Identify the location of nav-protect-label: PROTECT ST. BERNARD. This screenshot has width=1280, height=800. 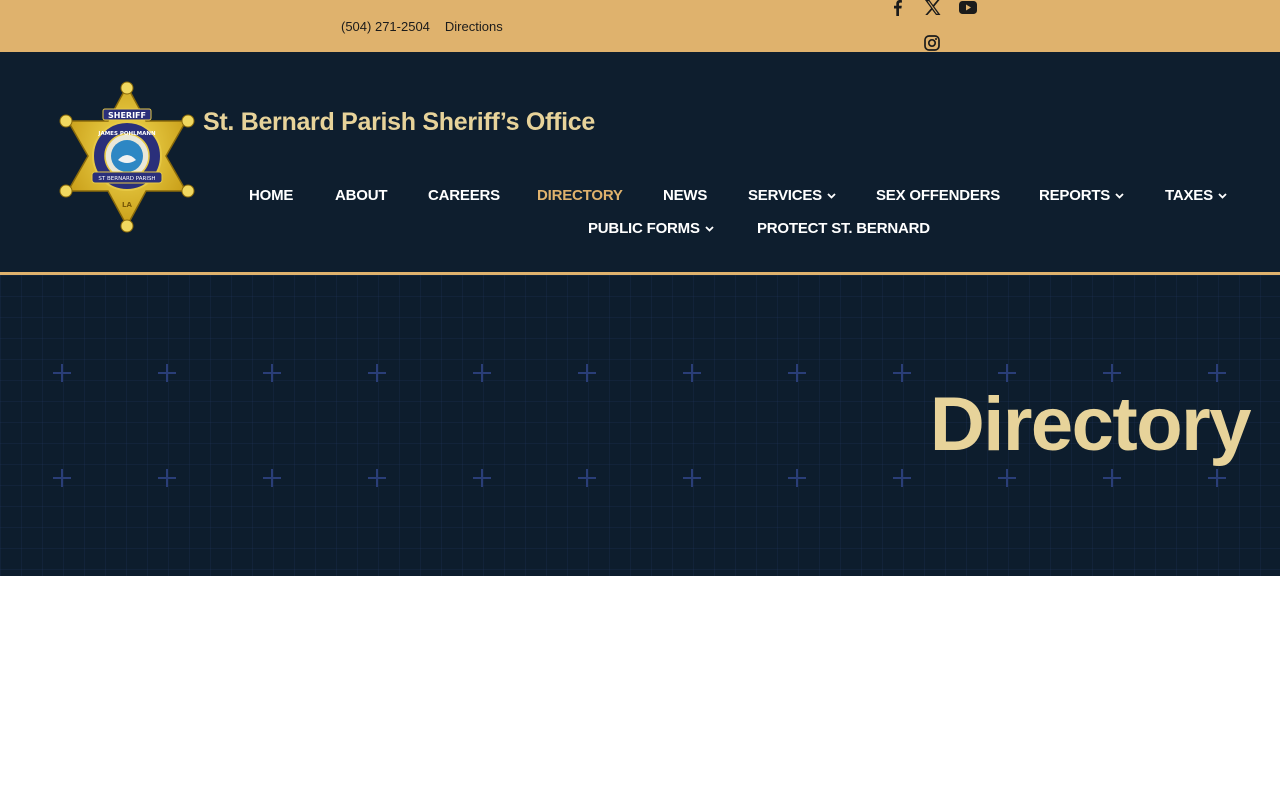
(843, 228).